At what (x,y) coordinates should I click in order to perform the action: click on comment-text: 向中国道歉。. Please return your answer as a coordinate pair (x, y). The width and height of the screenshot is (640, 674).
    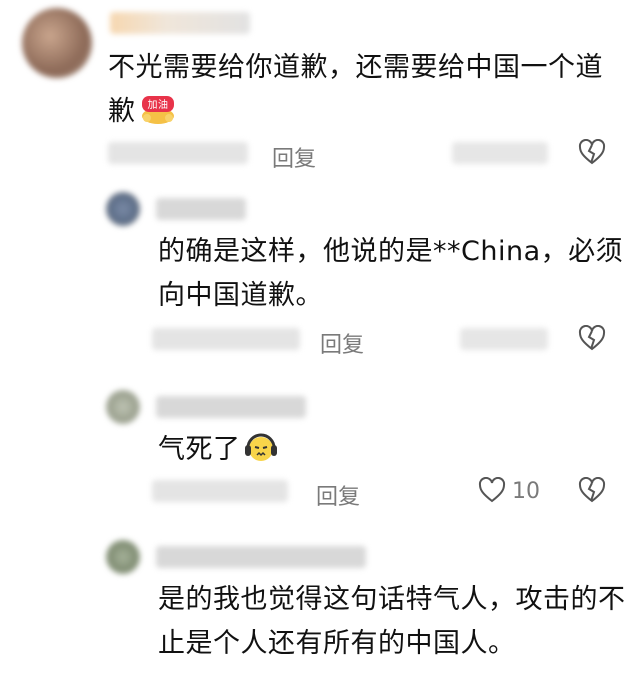
    Looking at the image, I should click on (240, 296).